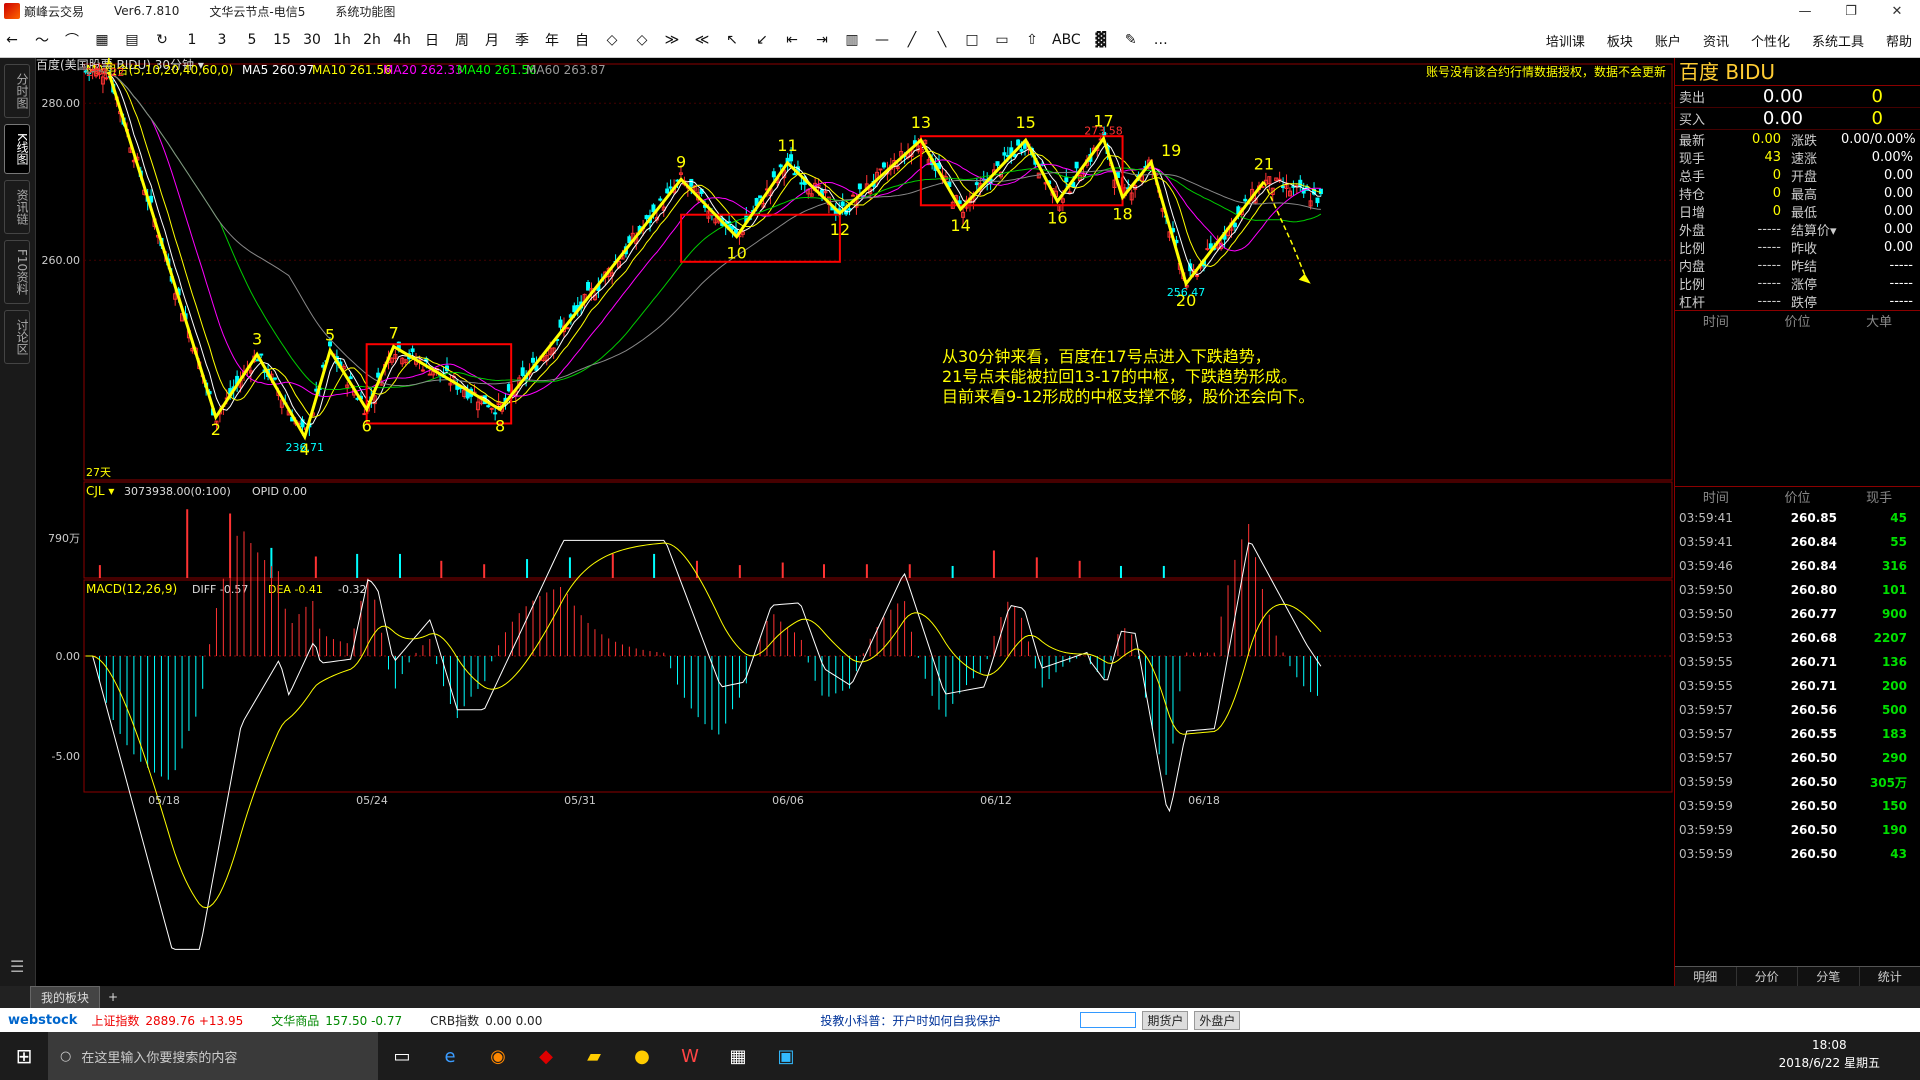  Describe the element at coordinates (852, 40) in the screenshot. I see `toolbar-button-28: ▥` at that location.